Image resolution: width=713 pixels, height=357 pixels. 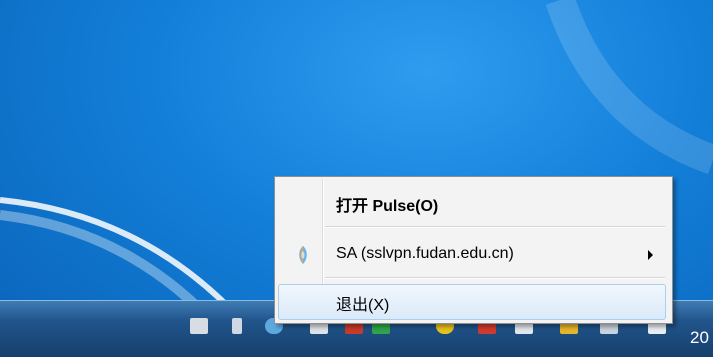 What do you see at coordinates (237, 326) in the screenshot?
I see `network-expand-icon` at bounding box center [237, 326].